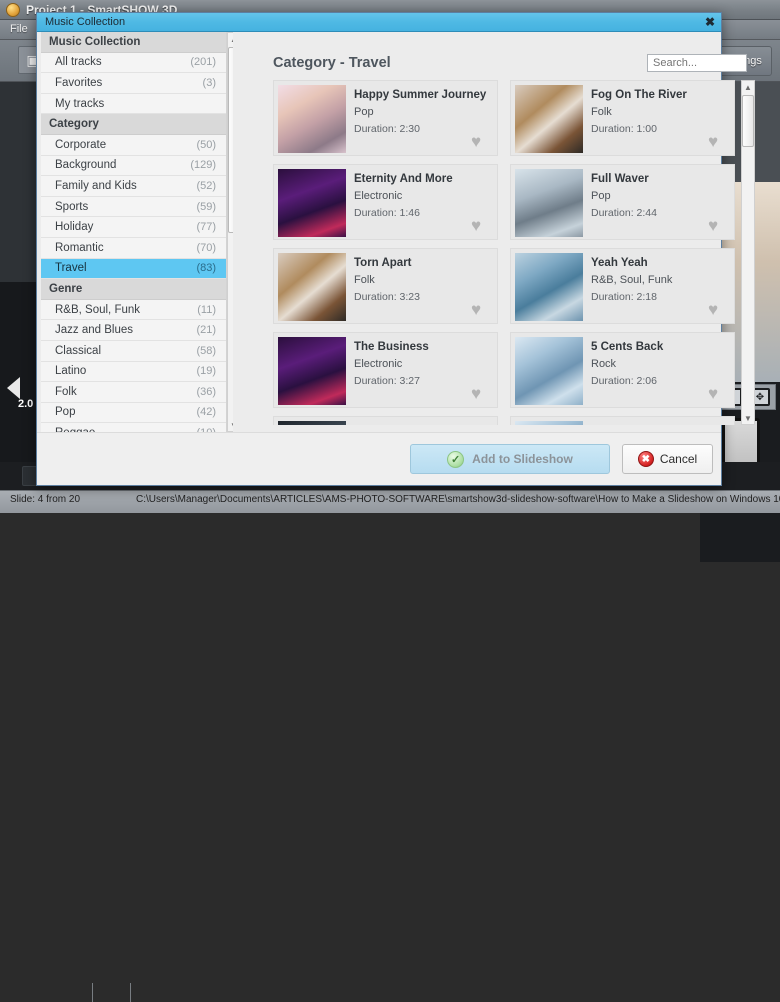 The height and width of the screenshot is (1002, 780). I want to click on track-card: Happy Summer Journey Pop Duration: 2:30 ♥, so click(385, 118).